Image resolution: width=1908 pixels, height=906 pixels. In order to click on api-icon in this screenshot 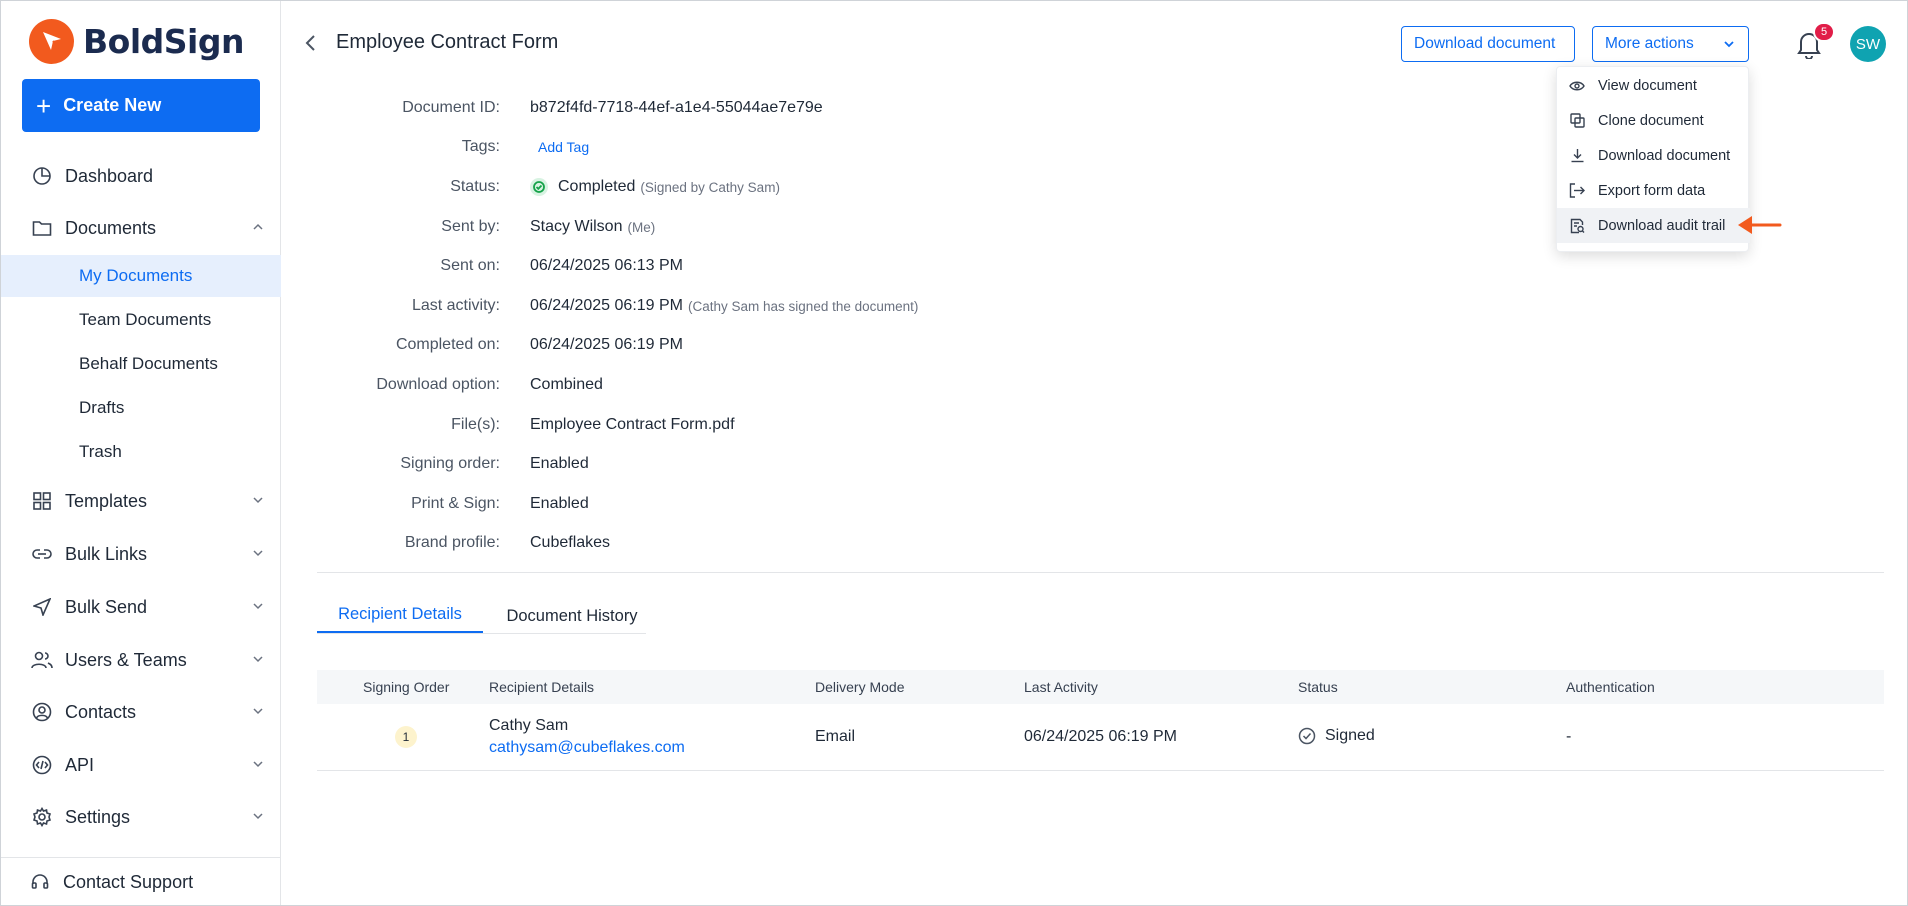, I will do `click(42, 765)`.